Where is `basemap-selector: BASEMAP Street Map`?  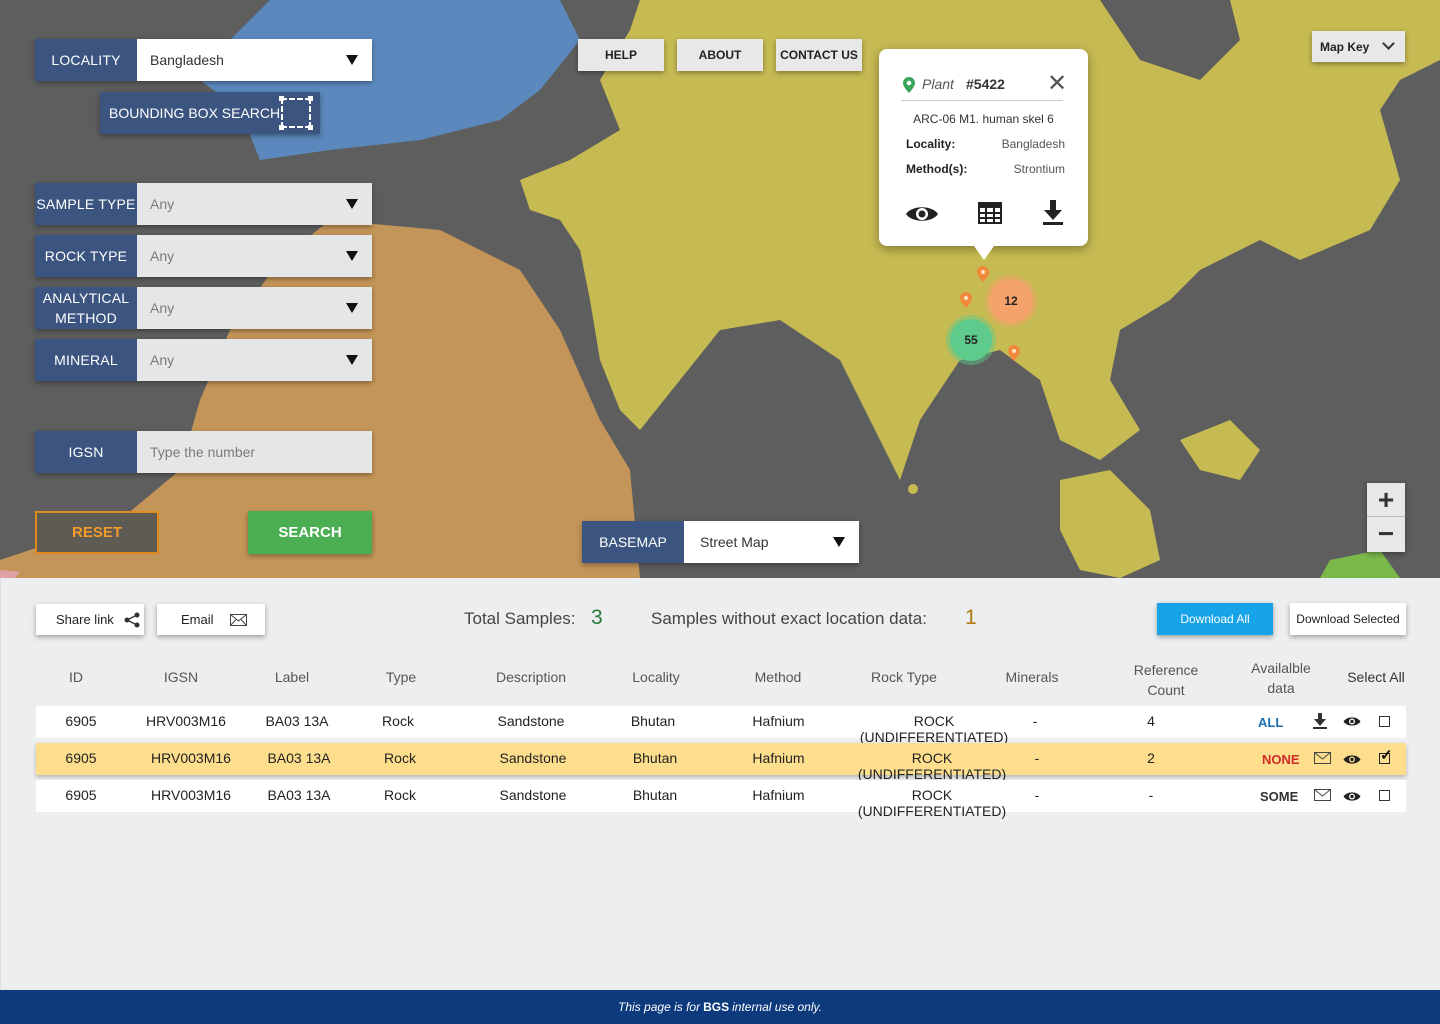 basemap-selector: BASEMAP Street Map is located at coordinates (720, 542).